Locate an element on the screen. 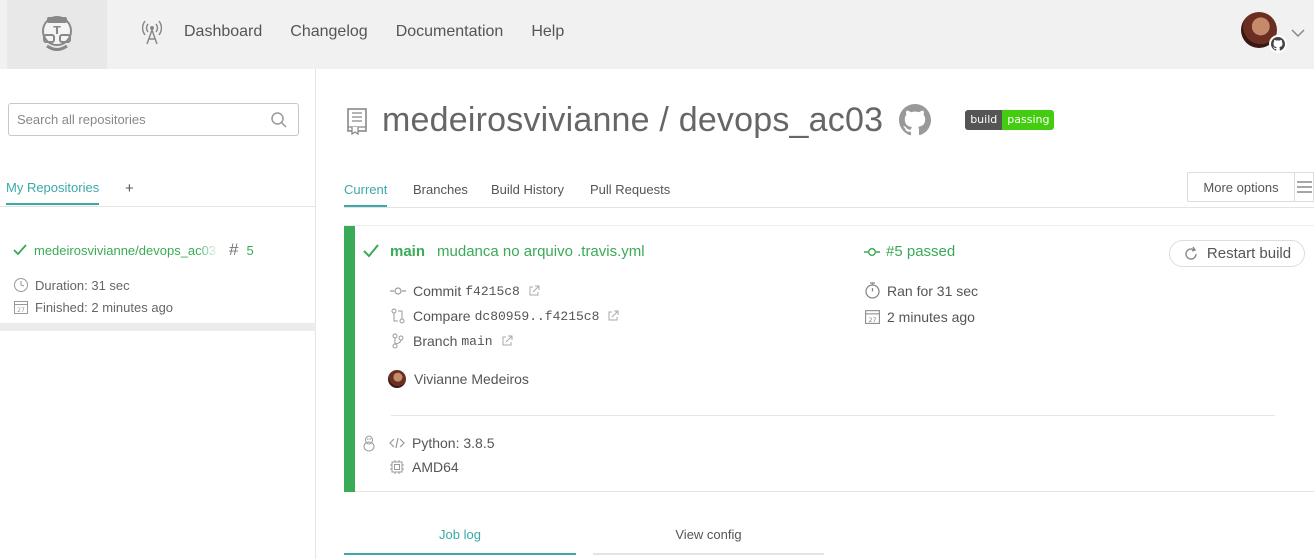 The width and height of the screenshot is (1314, 559). repo-title: medeirosvivianne / devops_ac03 is located at coordinates (633, 119).